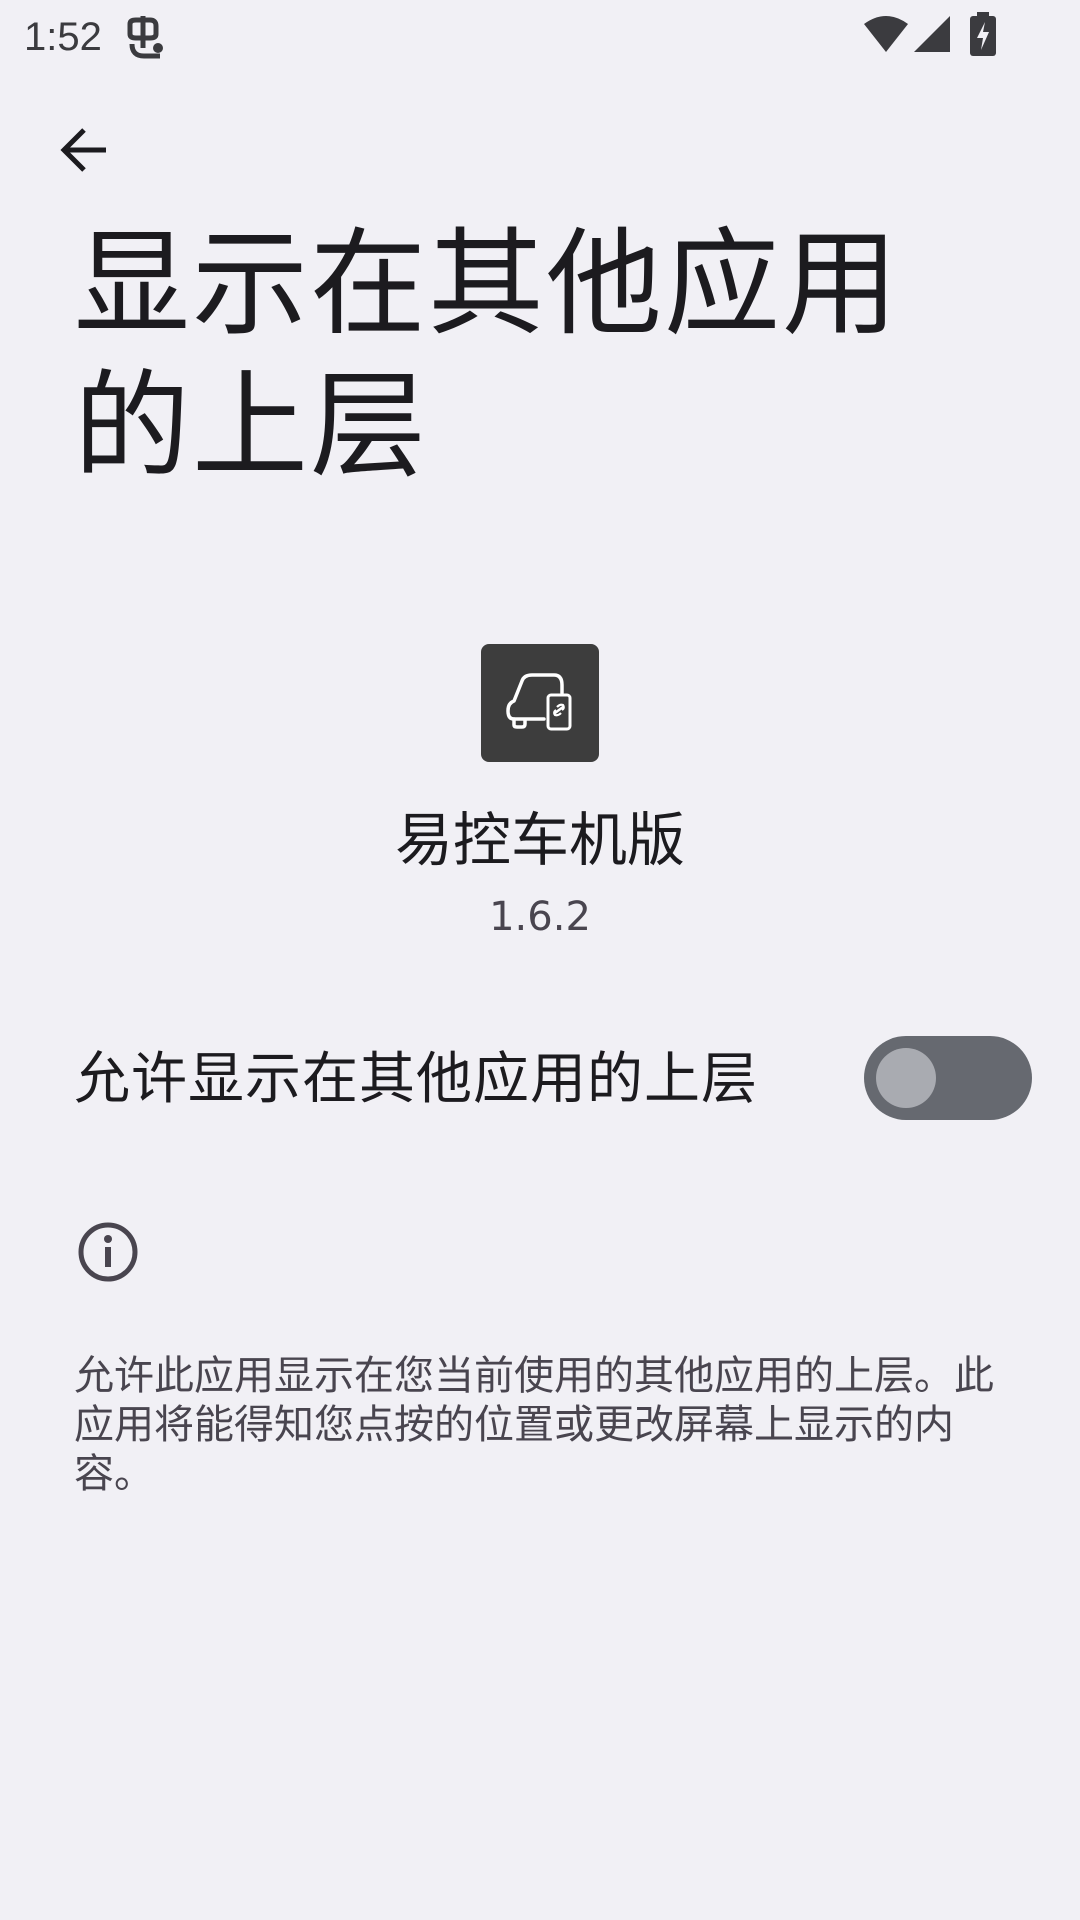 Image resolution: width=1080 pixels, height=1920 pixels. What do you see at coordinates (108, 1252) in the screenshot?
I see `info-icon` at bounding box center [108, 1252].